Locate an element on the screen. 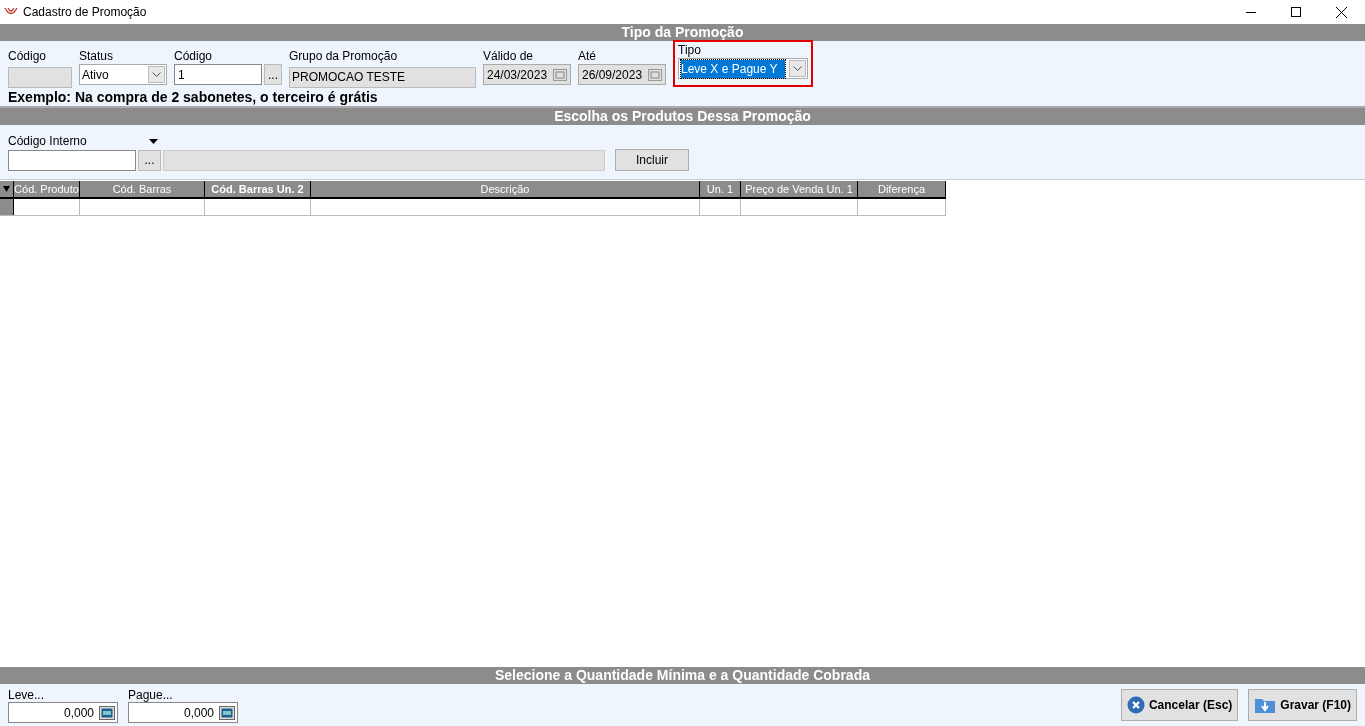 The width and height of the screenshot is (1365, 726). restore-icon is located at coordinates (1296, 12).